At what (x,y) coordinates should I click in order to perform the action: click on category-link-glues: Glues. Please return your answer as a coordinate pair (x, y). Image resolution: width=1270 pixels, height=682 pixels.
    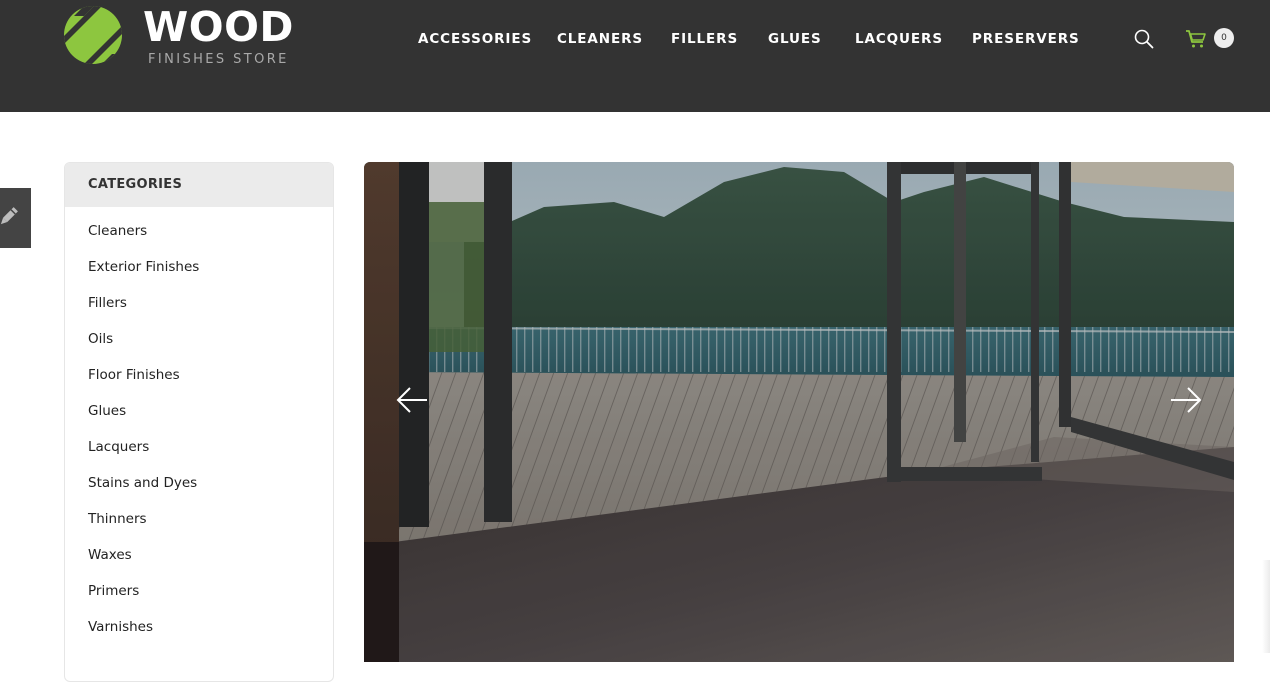
    Looking at the image, I should click on (107, 411).